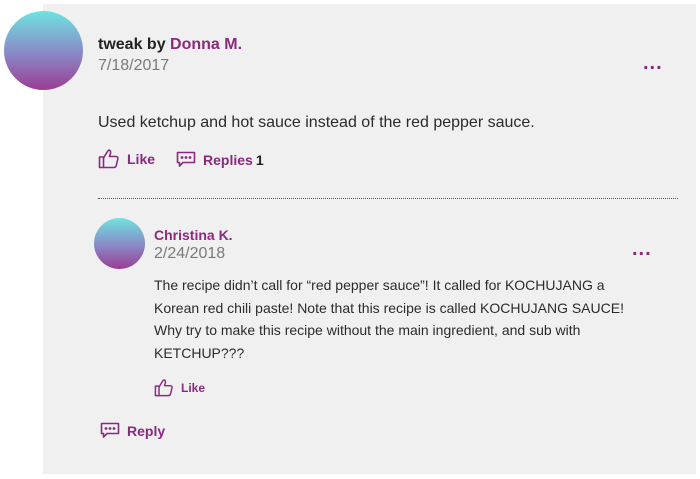 The width and height of the screenshot is (700, 479). What do you see at coordinates (43, 50) in the screenshot?
I see `avatar` at bounding box center [43, 50].